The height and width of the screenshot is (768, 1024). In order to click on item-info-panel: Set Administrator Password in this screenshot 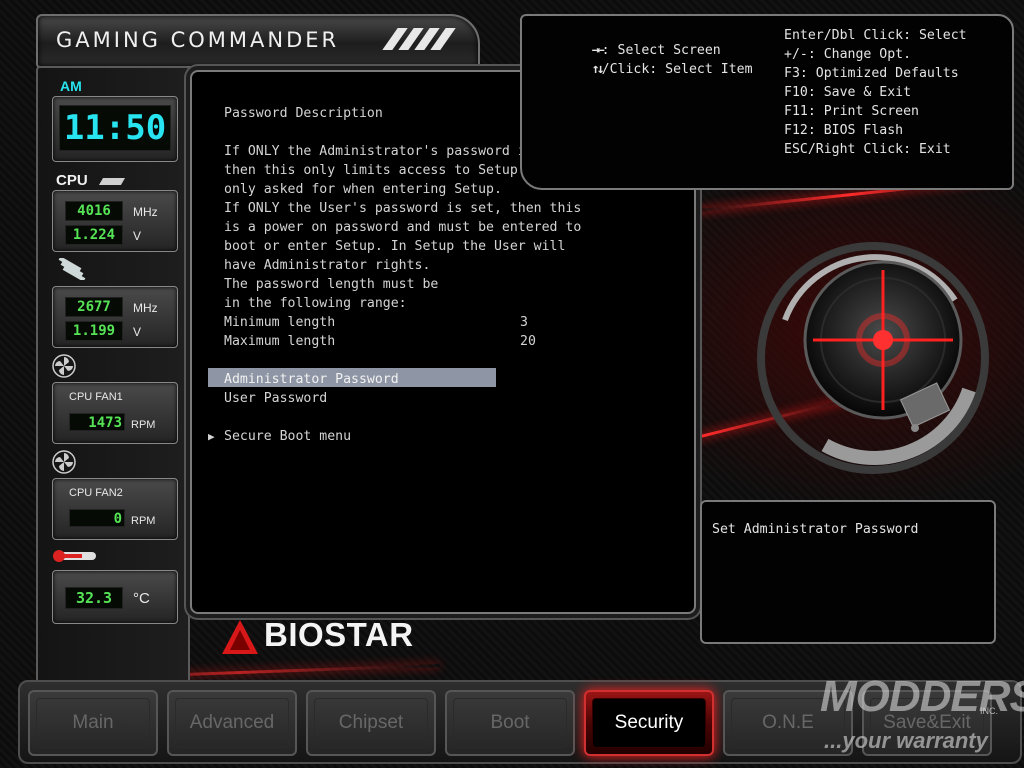, I will do `click(848, 572)`.